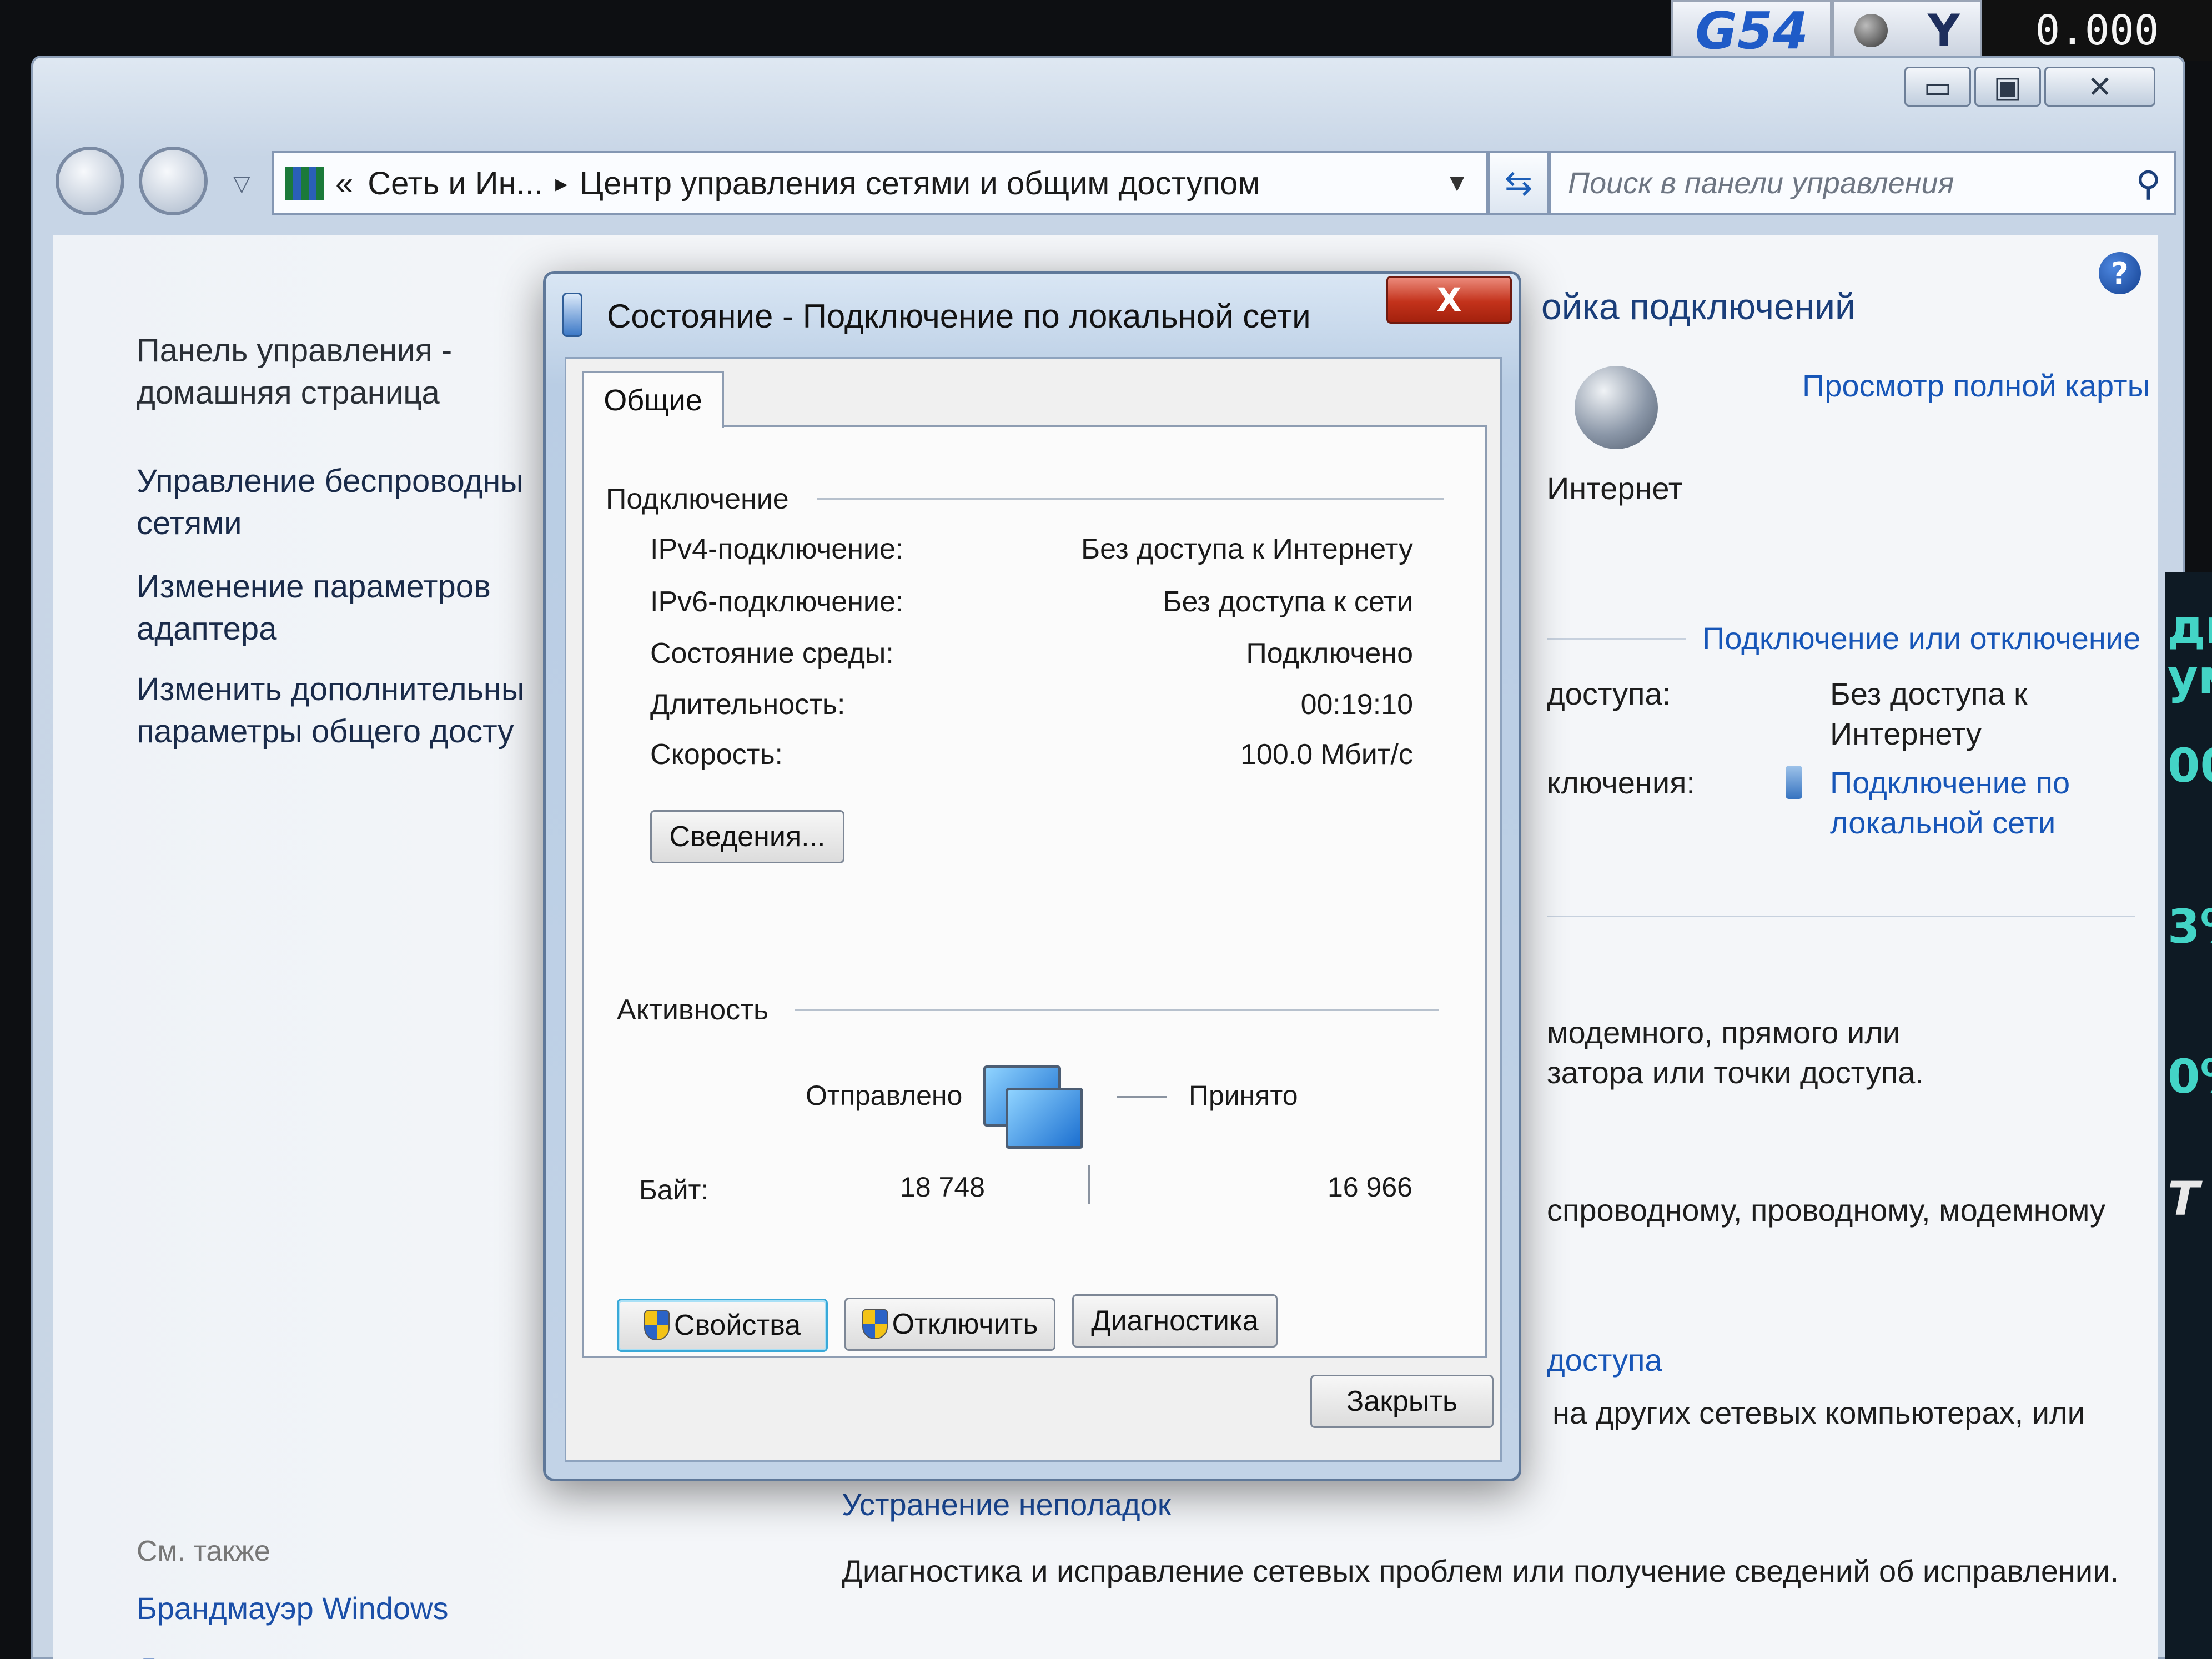 This screenshot has width=2212, height=1659. What do you see at coordinates (90, 181) in the screenshot?
I see `back-button` at bounding box center [90, 181].